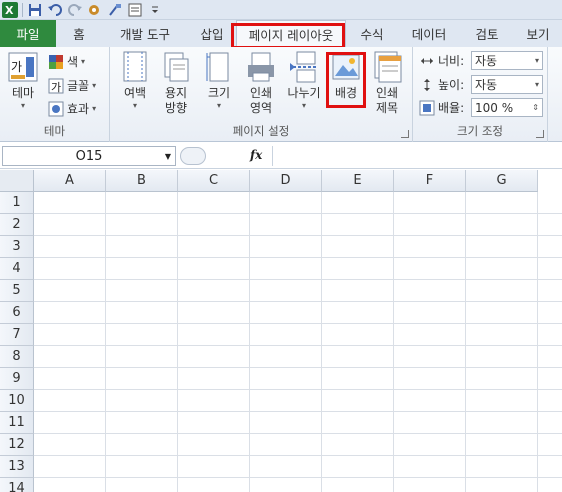 This screenshot has height=492, width=562. Describe the element at coordinates (17, 247) in the screenshot. I see `row-header: 3` at that location.